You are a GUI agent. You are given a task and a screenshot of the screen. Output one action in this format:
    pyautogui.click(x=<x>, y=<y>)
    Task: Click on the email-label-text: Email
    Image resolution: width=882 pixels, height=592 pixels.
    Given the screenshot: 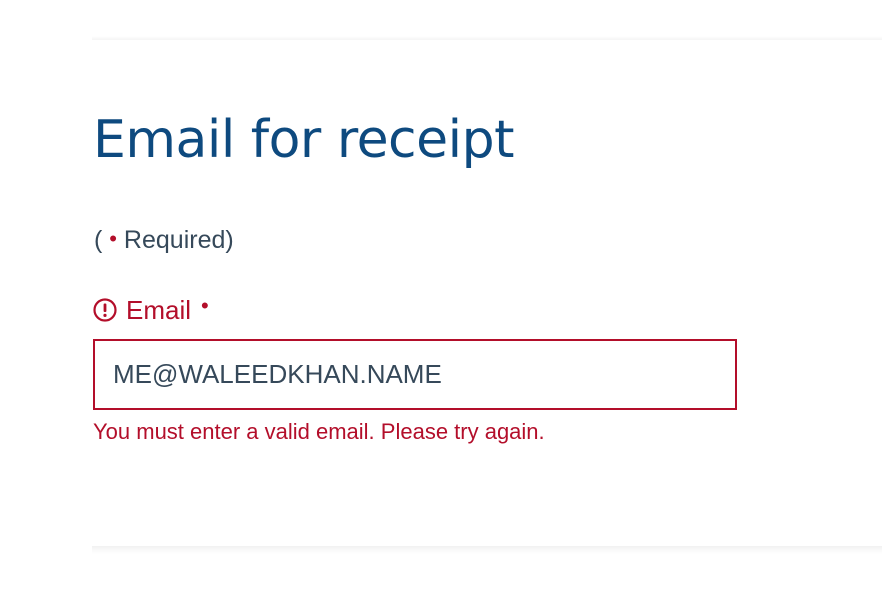 What is the action you would take?
    pyautogui.click(x=159, y=310)
    